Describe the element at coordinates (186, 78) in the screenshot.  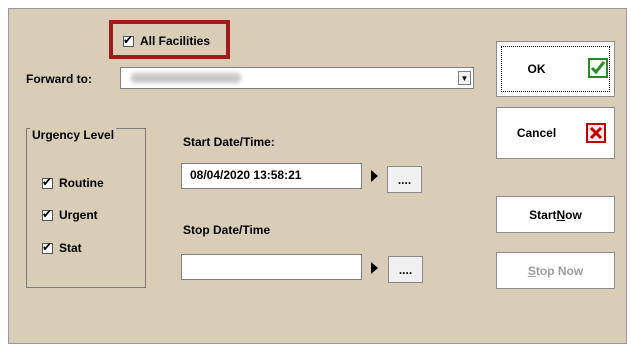
I see `redacted-value` at that location.